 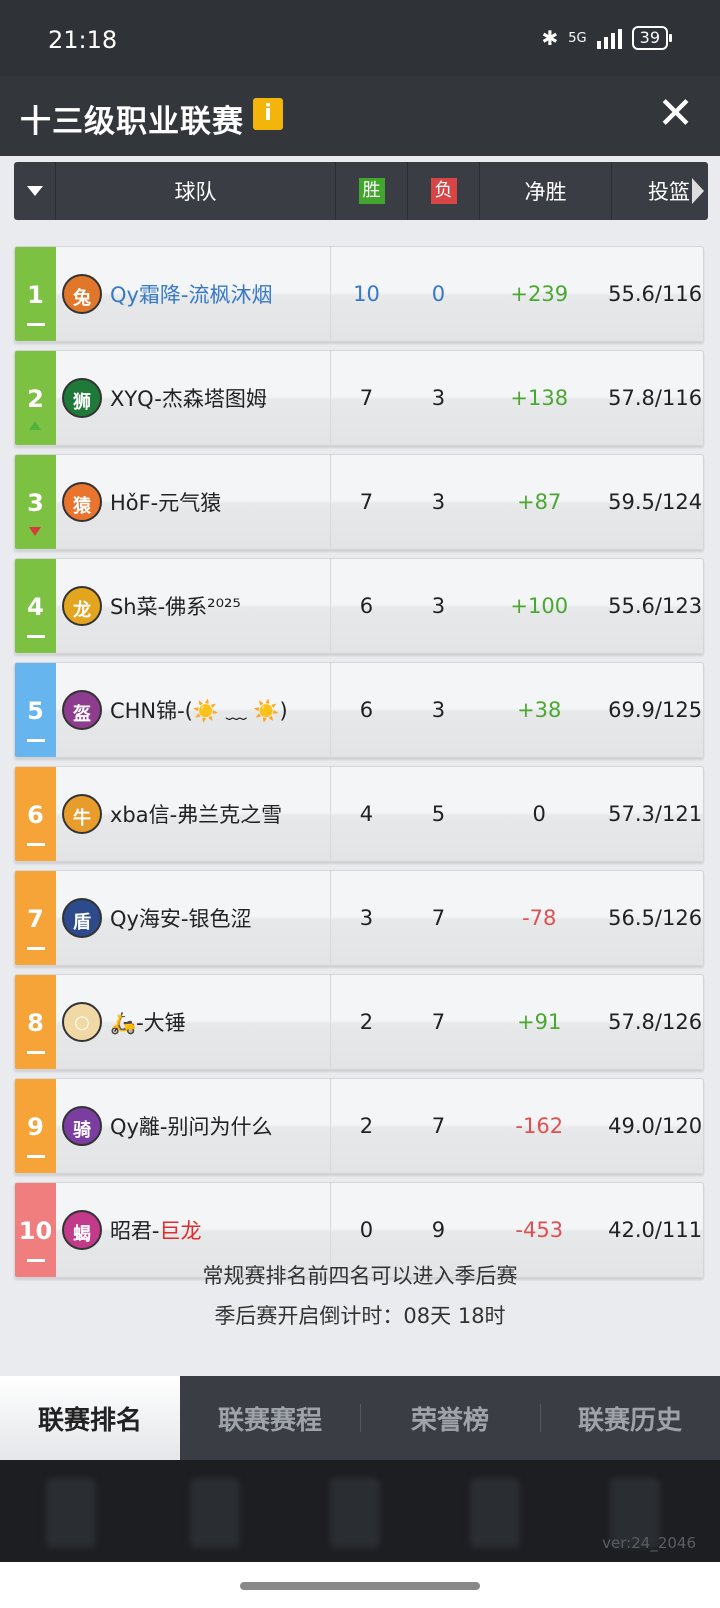 I want to click on bluetooth-icon: ✱, so click(x=550, y=38).